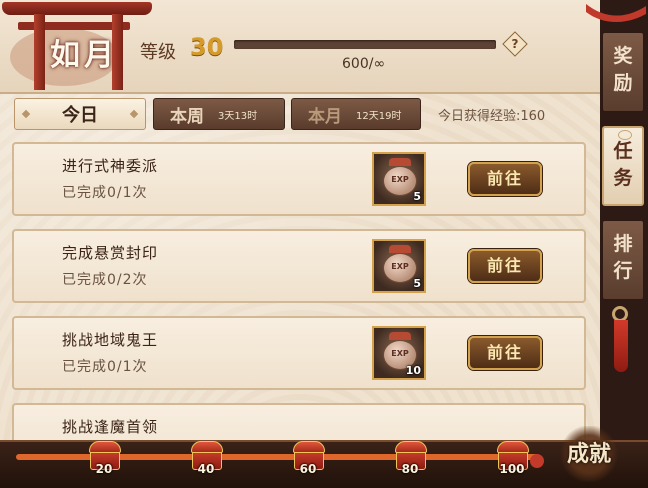 Image resolution: width=648 pixels, height=488 pixels. I want to click on side-tab-ranking-char2: 行, so click(623, 271).